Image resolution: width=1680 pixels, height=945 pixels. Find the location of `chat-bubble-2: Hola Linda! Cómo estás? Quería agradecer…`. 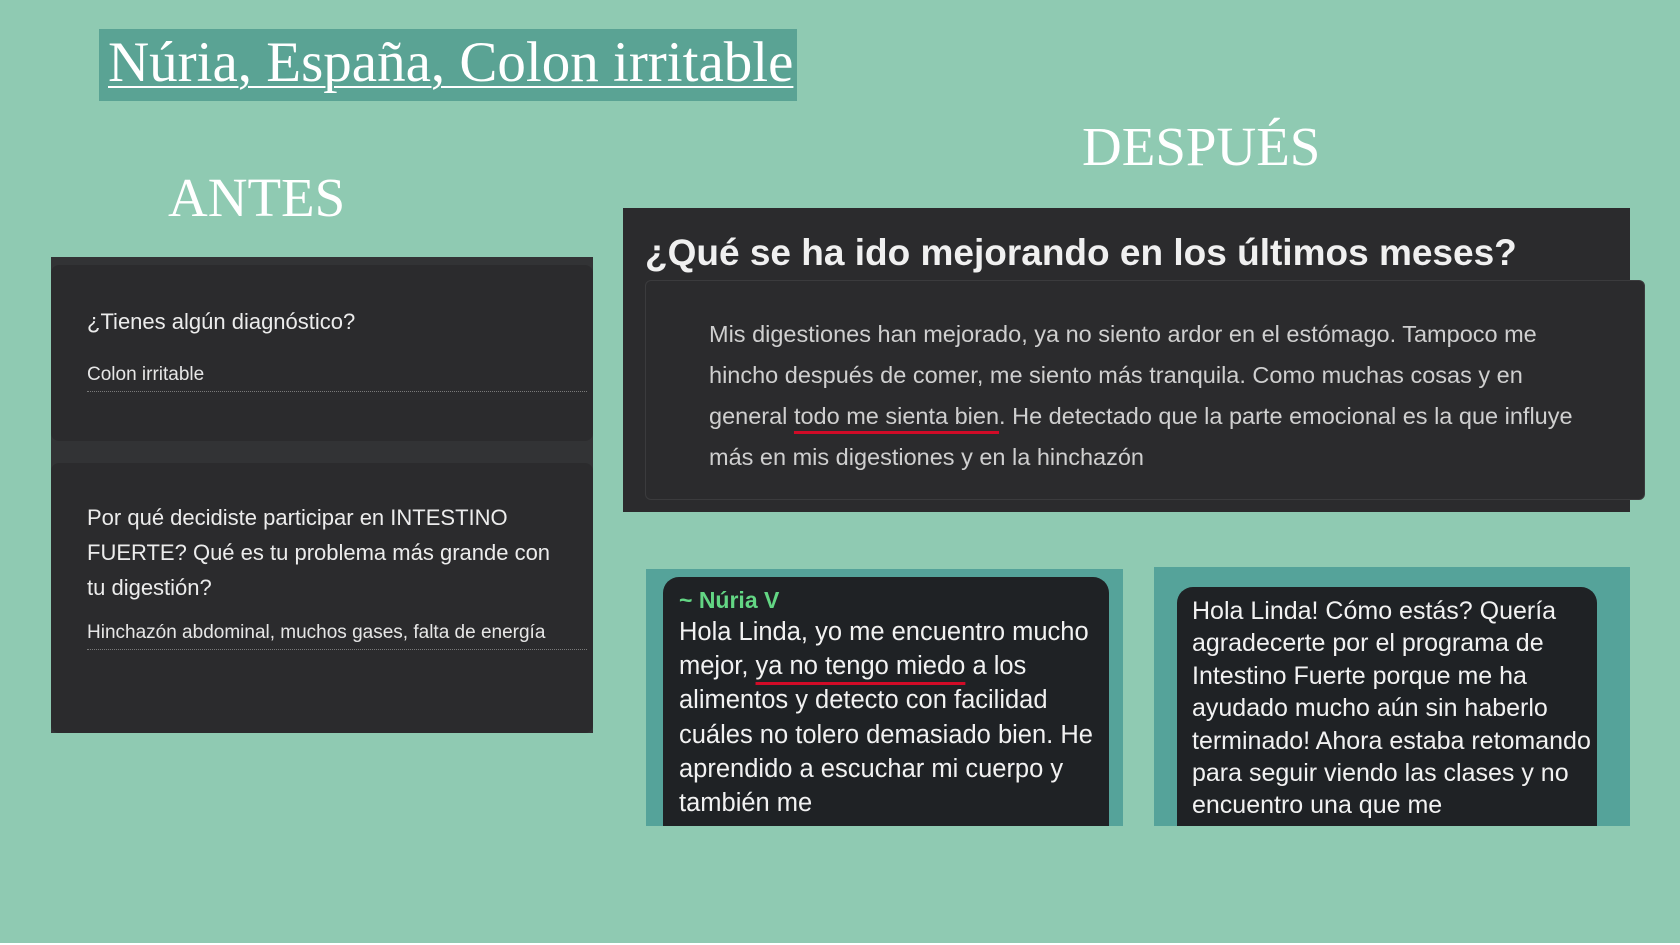

chat-bubble-2: Hola Linda! Cómo estás? Quería agradecer… is located at coordinates (1387, 706).